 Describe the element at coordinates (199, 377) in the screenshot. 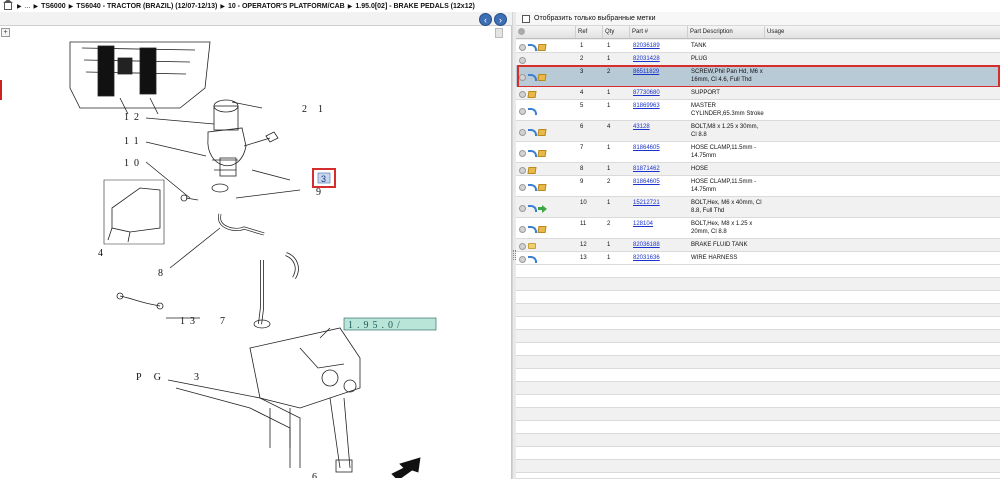

I see `callout-3-lower: 3` at that location.